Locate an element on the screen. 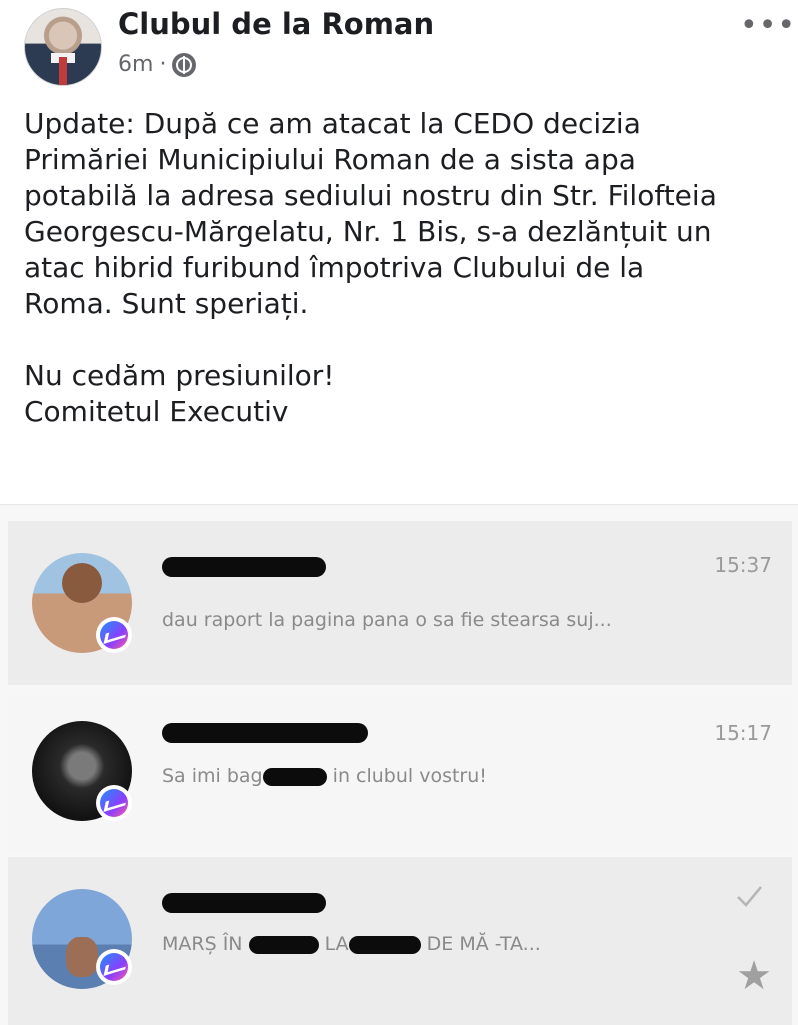  preview-text: Sa imi bag is located at coordinates (212, 776).